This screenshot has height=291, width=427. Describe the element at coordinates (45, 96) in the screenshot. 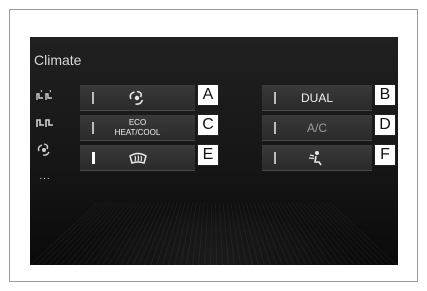

I see `seat-heater-icon` at that location.